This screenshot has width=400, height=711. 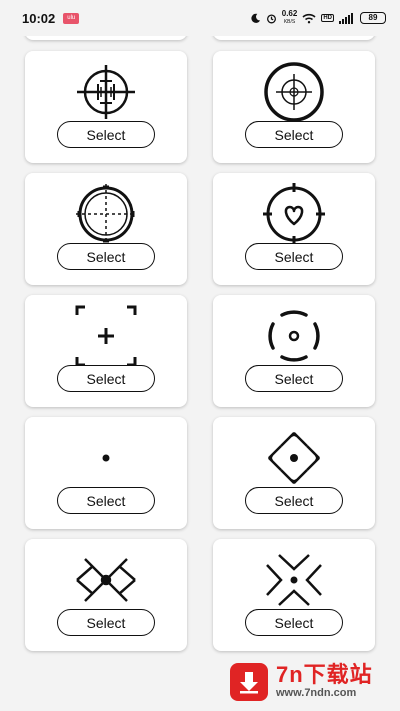 What do you see at coordinates (318, 18) in the screenshot?
I see `status-icons: 0.62 KB/S HD 89` at bounding box center [318, 18].